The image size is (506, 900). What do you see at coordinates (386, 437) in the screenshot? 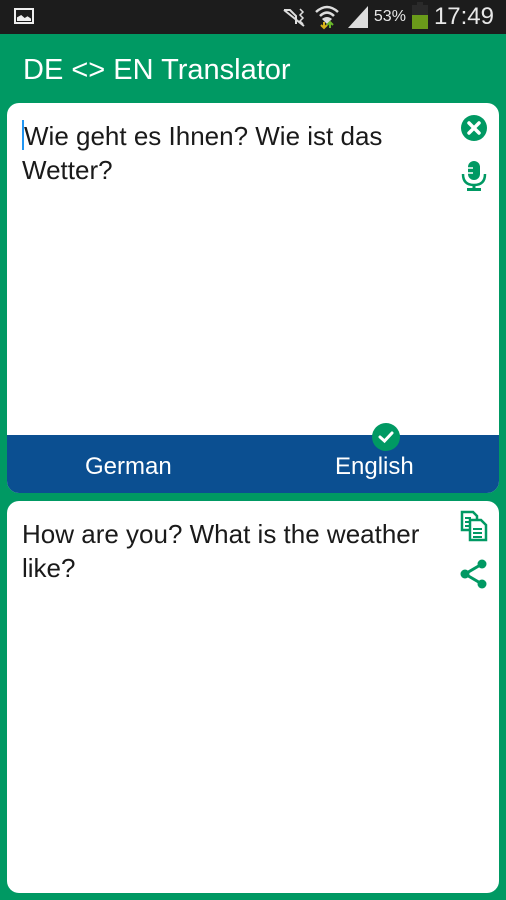
I see `selected-check-icon` at bounding box center [386, 437].